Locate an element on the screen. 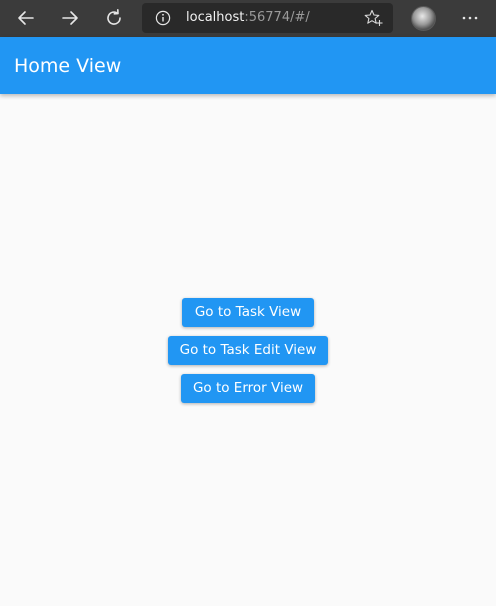 The width and height of the screenshot is (496, 606). more-horizontal-icon is located at coordinates (470, 18).